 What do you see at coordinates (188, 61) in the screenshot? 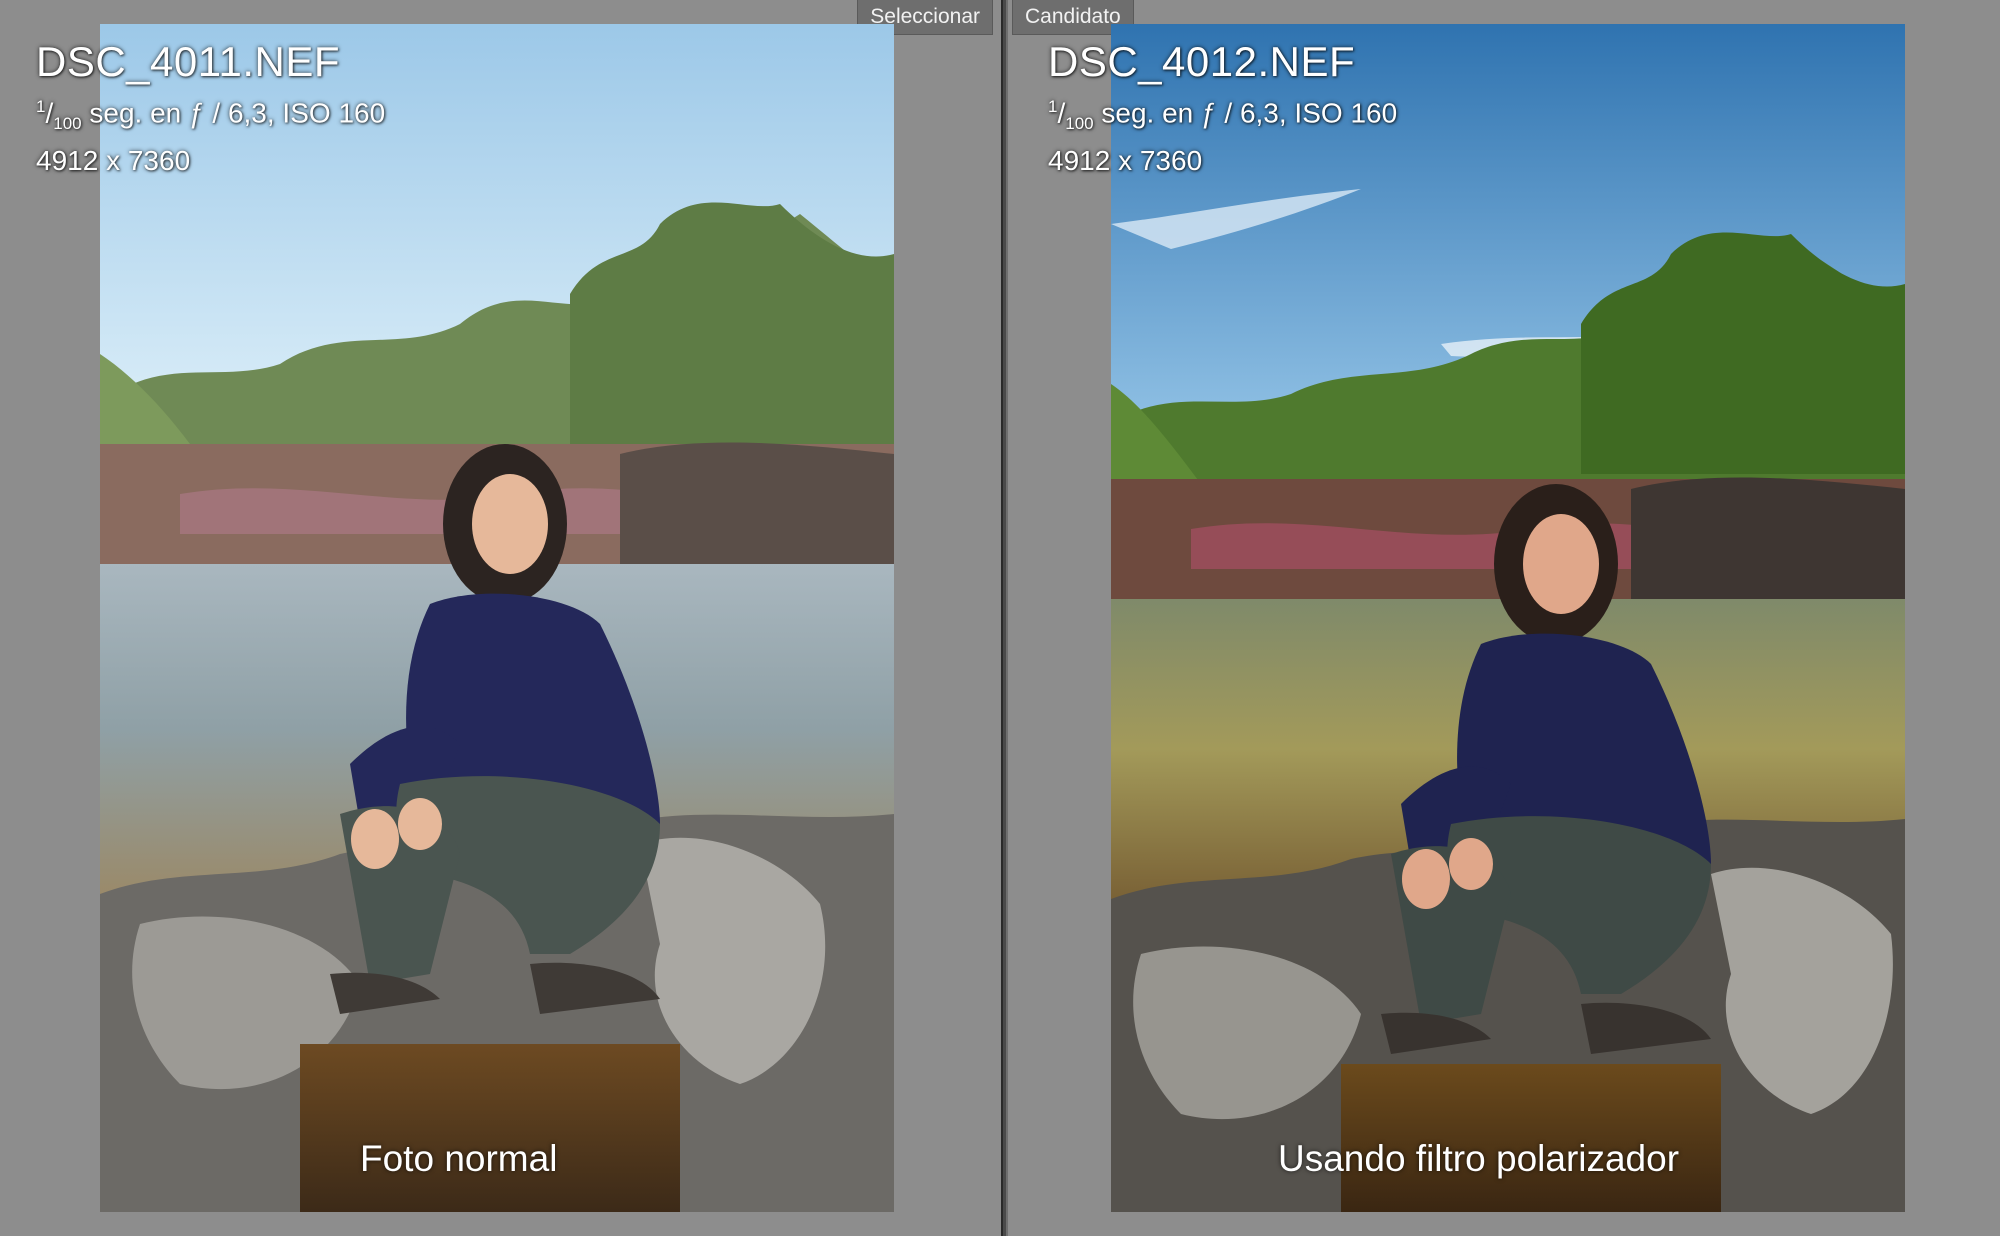
I see `select-filename: DSC_4011.NEF` at bounding box center [188, 61].